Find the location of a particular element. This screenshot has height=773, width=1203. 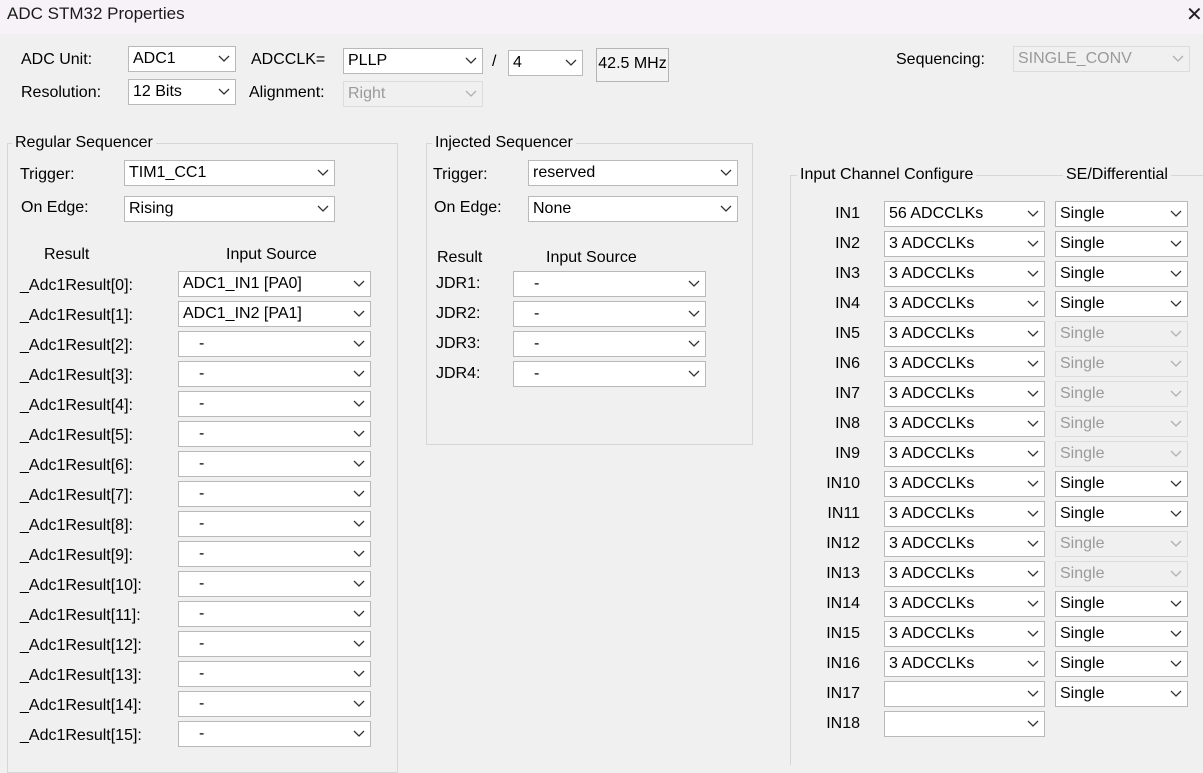

frequency-button: 42.5 MHz is located at coordinates (632, 65).